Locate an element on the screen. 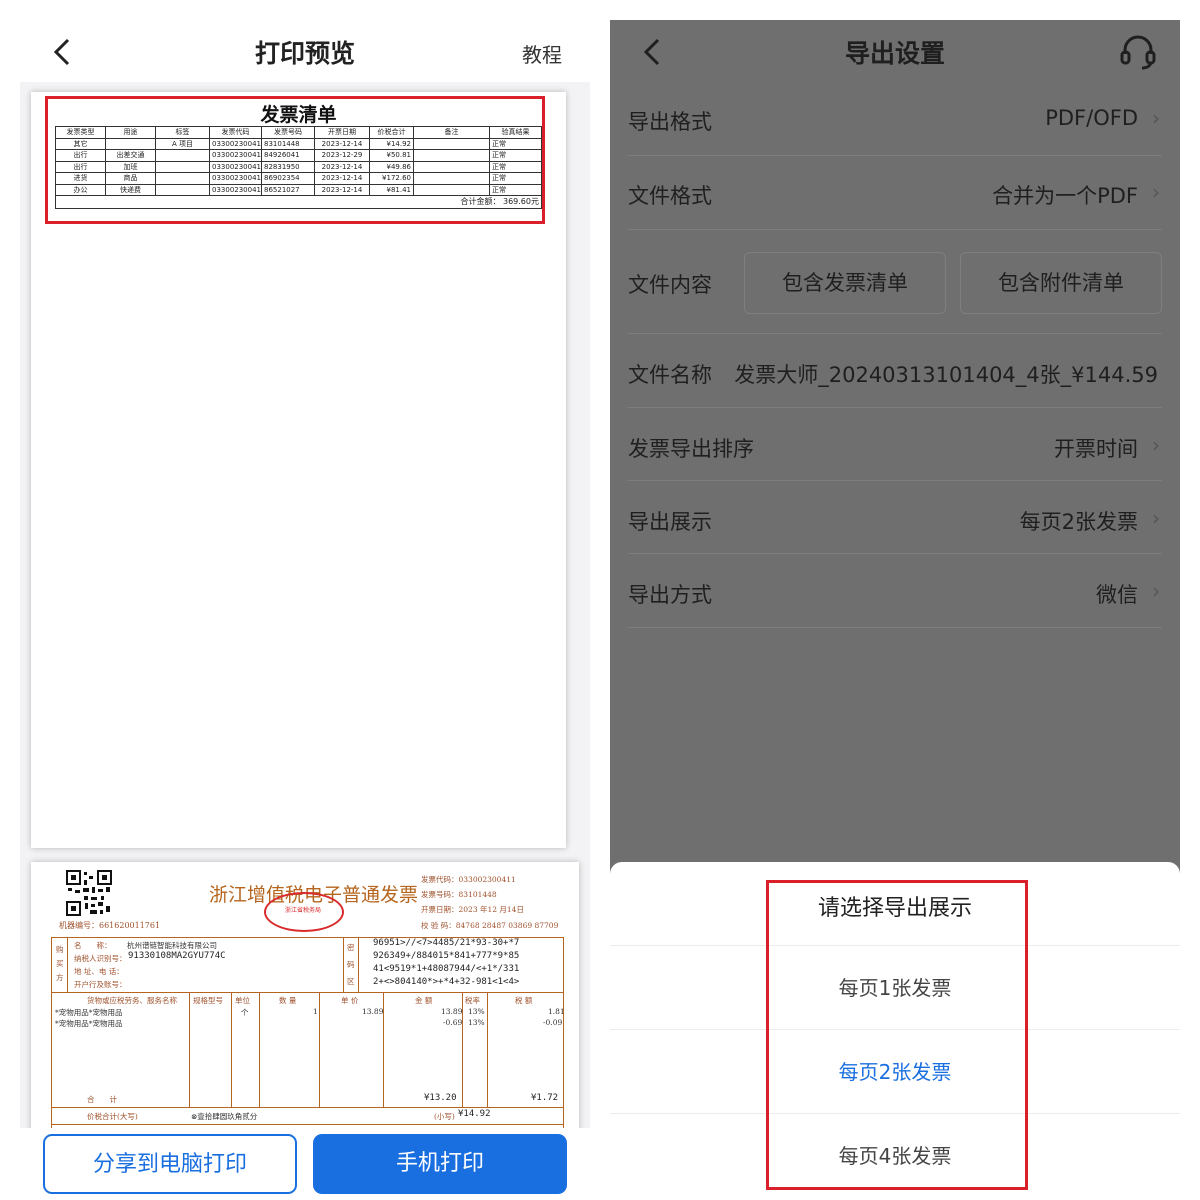 Image resolution: width=1200 pixels, height=1200 pixels. cipher-line: 96951>//<7>4485/21*93-30+*7 is located at coordinates (446, 943).